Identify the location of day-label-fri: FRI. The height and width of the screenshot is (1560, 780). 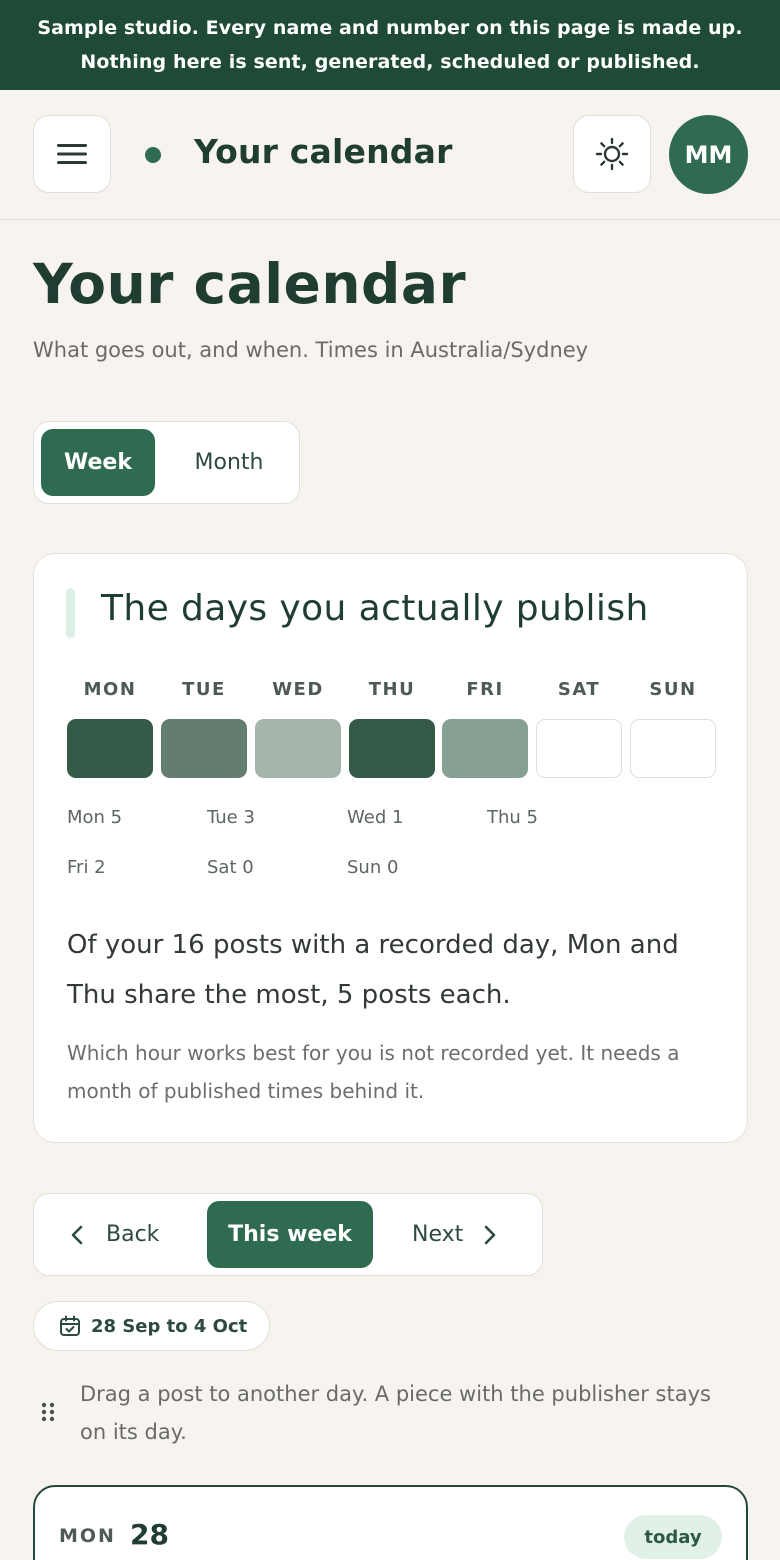
(485, 689).